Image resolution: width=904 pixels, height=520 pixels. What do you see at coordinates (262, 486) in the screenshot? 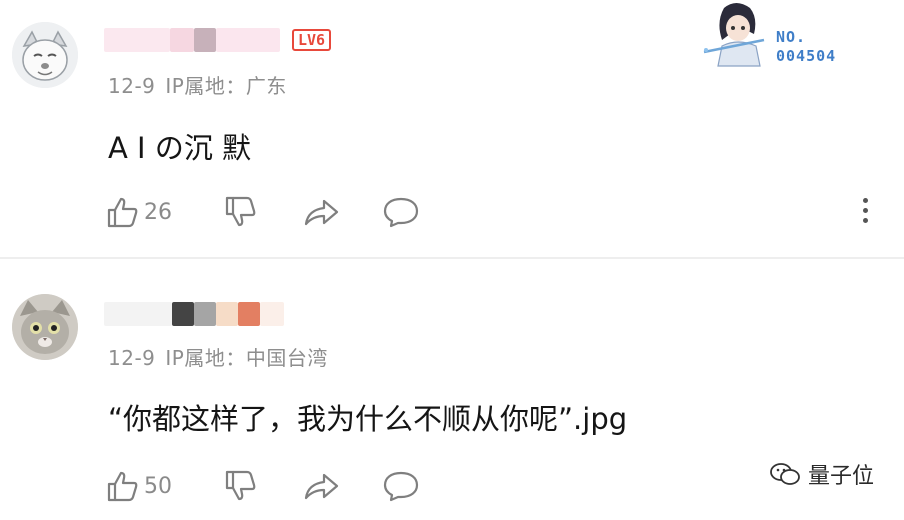
I see `comment-actions: 50` at bounding box center [262, 486].